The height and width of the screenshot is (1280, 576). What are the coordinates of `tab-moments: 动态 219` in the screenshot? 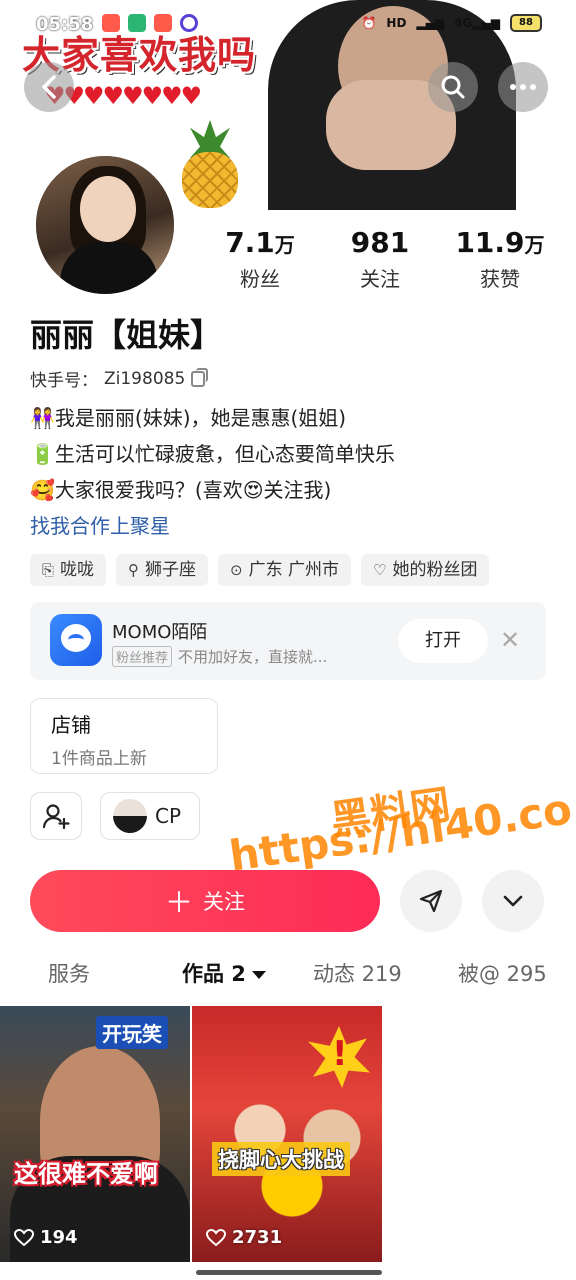 It's located at (357, 973).